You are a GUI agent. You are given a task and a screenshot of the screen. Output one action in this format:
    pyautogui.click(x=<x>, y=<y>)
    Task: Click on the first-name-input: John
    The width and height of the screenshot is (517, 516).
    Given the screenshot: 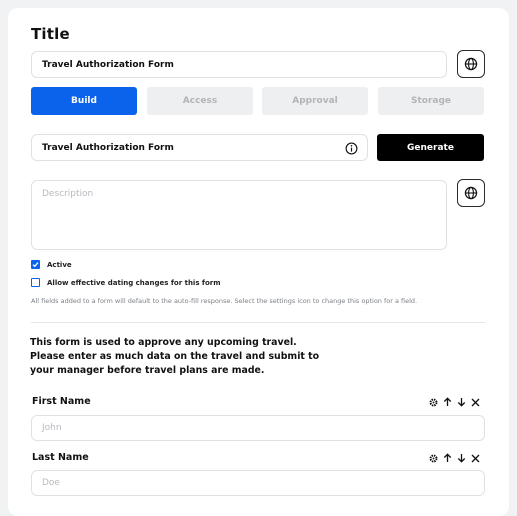 What is the action you would take?
    pyautogui.click(x=258, y=428)
    